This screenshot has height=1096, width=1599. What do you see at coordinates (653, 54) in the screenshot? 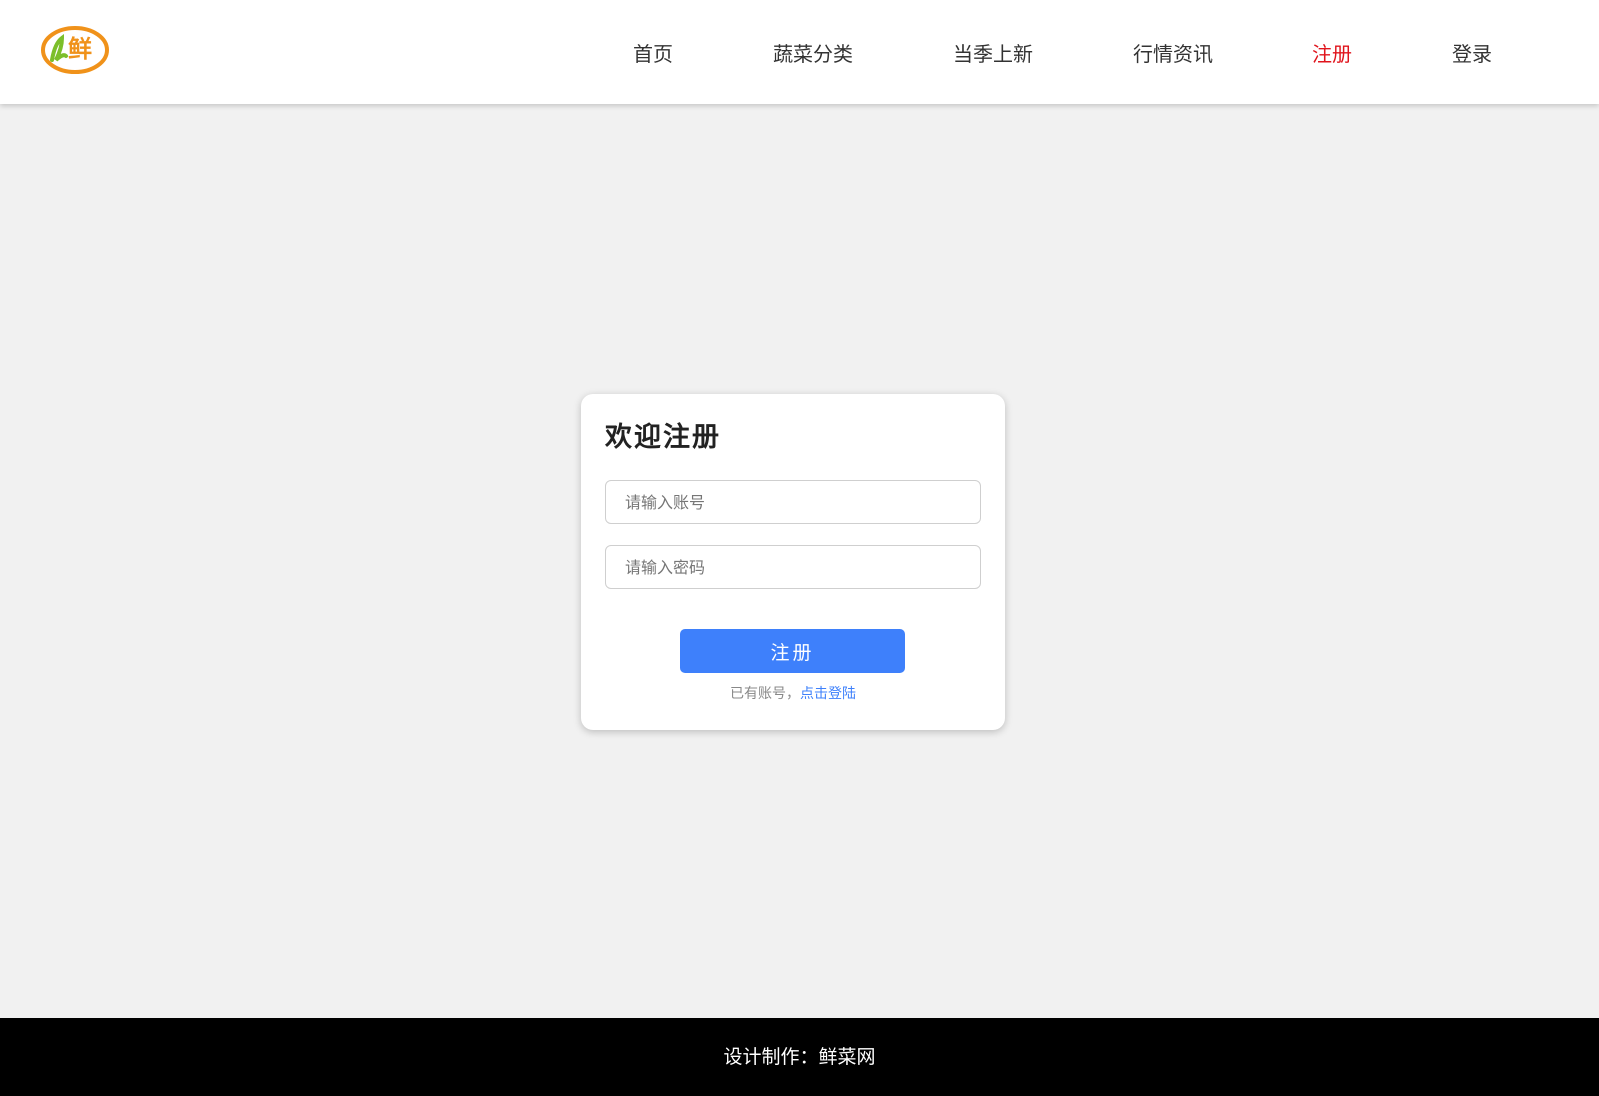
I see `nav-item-home: 首页` at bounding box center [653, 54].